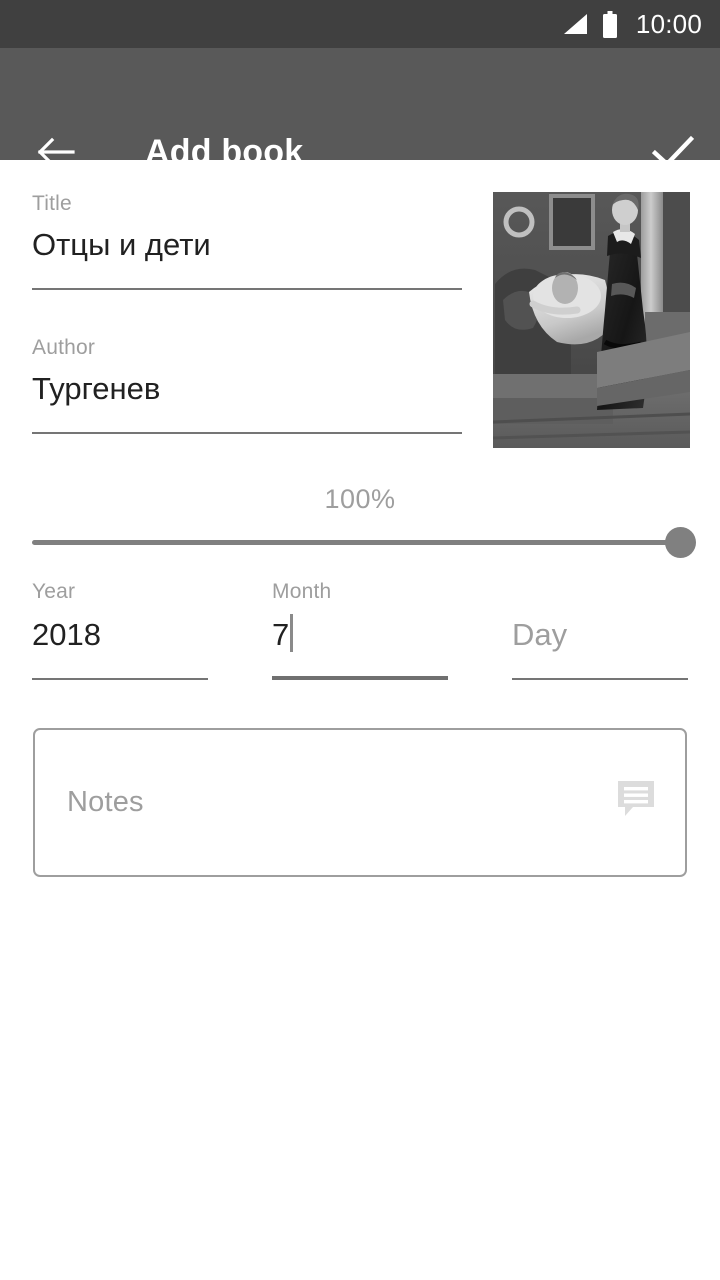 The width and height of the screenshot is (720, 1280). I want to click on progress-slider, so click(364, 542).